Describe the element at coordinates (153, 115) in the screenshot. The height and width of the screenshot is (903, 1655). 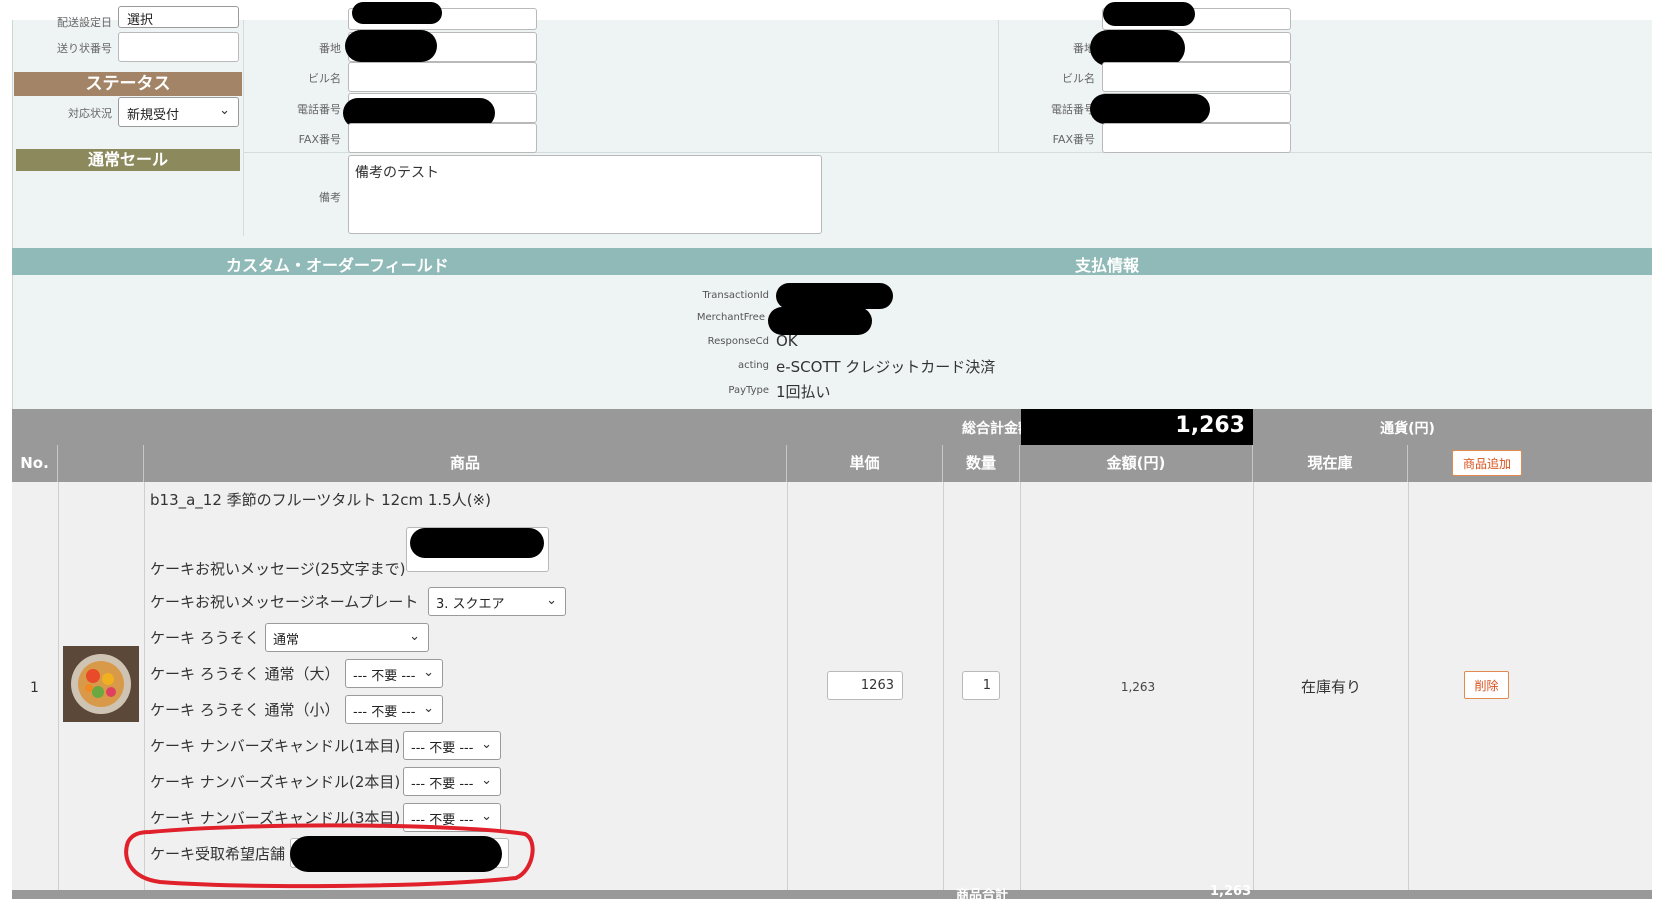
I see `status-select-value: 新規受付` at that location.